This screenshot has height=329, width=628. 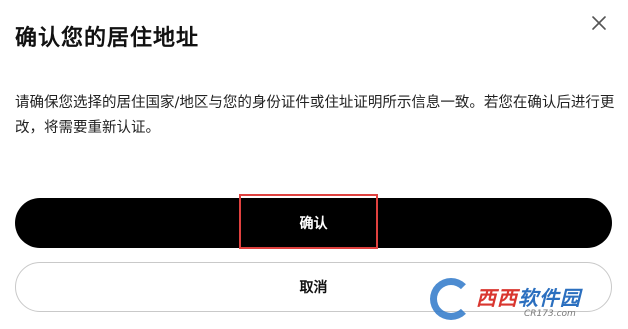 I want to click on confirm-button: 确认, so click(x=313, y=223).